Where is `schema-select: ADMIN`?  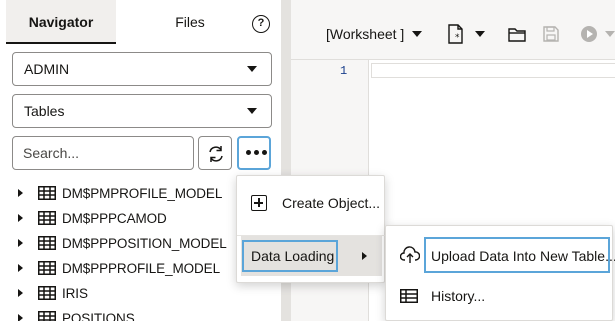 schema-select: ADMIN is located at coordinates (142, 69).